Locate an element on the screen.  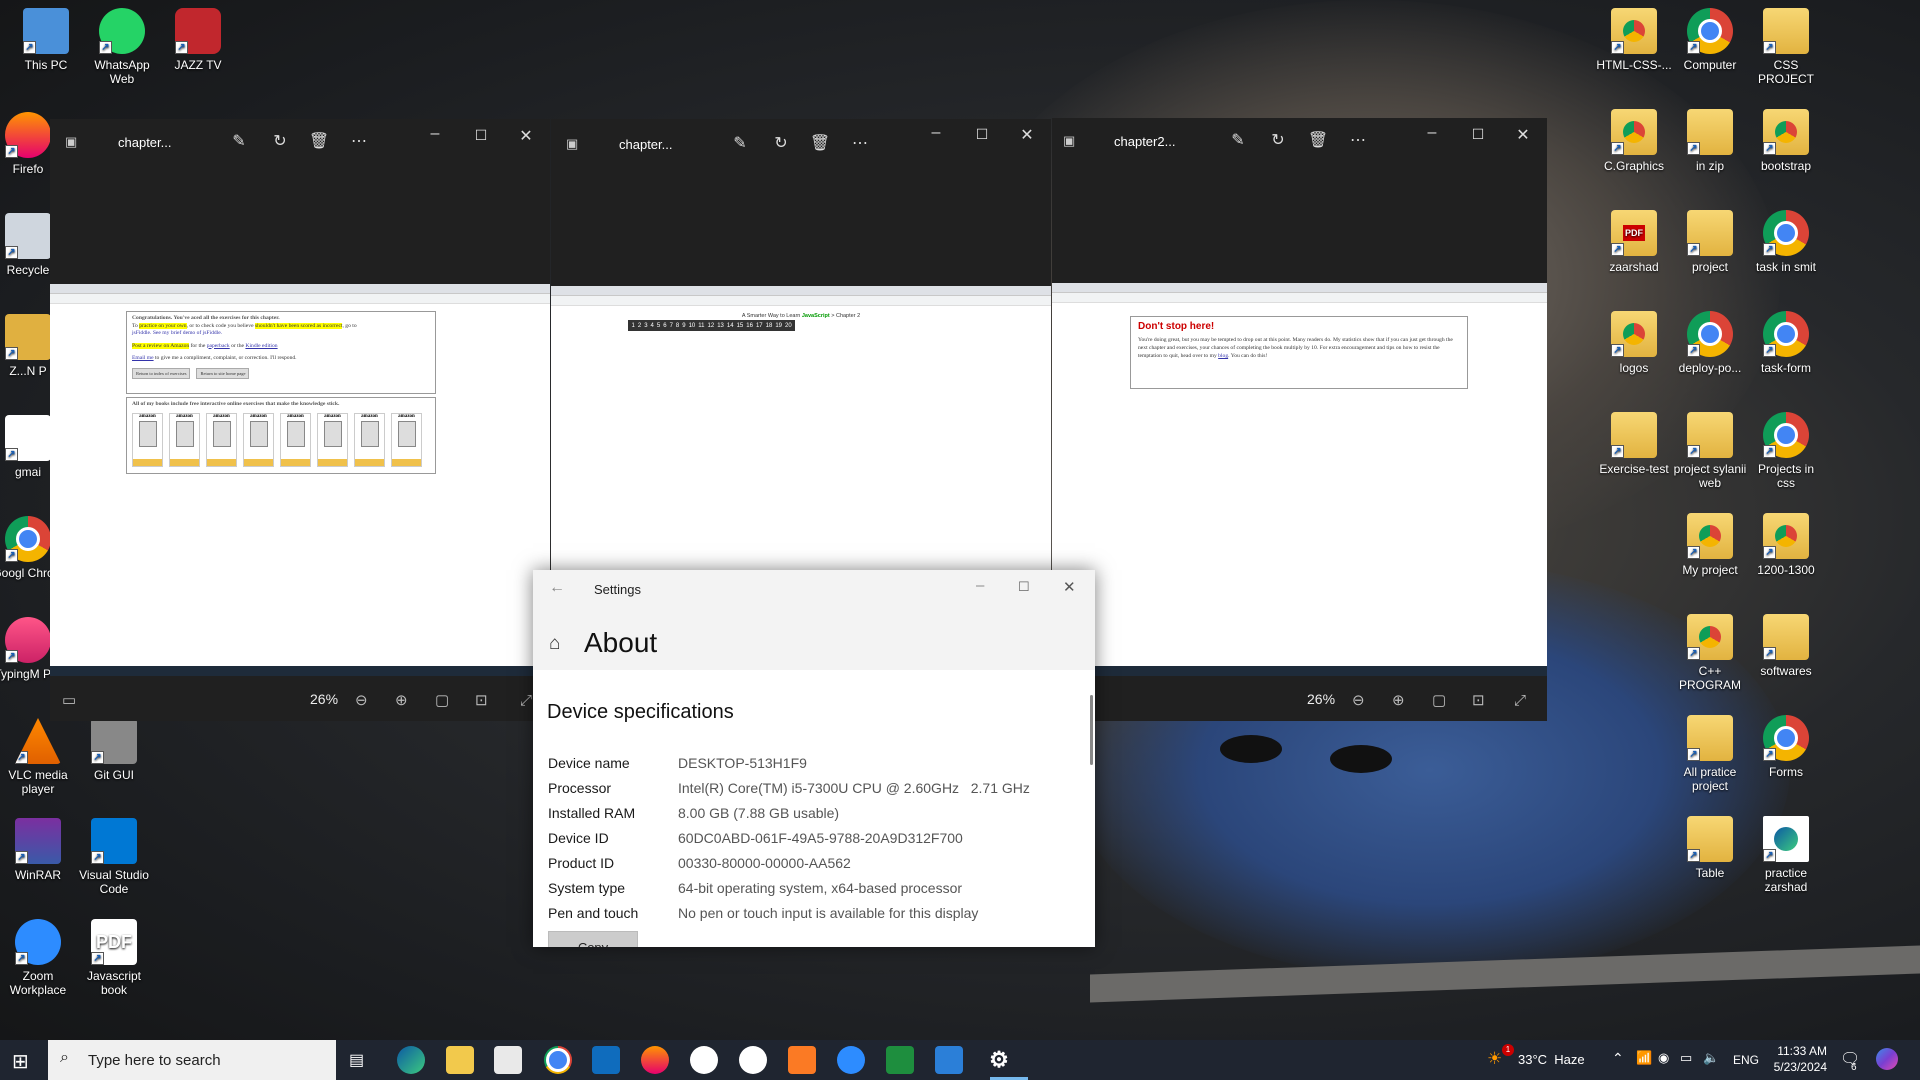
desktop-icon: ↗ practice zarshad is located at coordinates (1786, 855).